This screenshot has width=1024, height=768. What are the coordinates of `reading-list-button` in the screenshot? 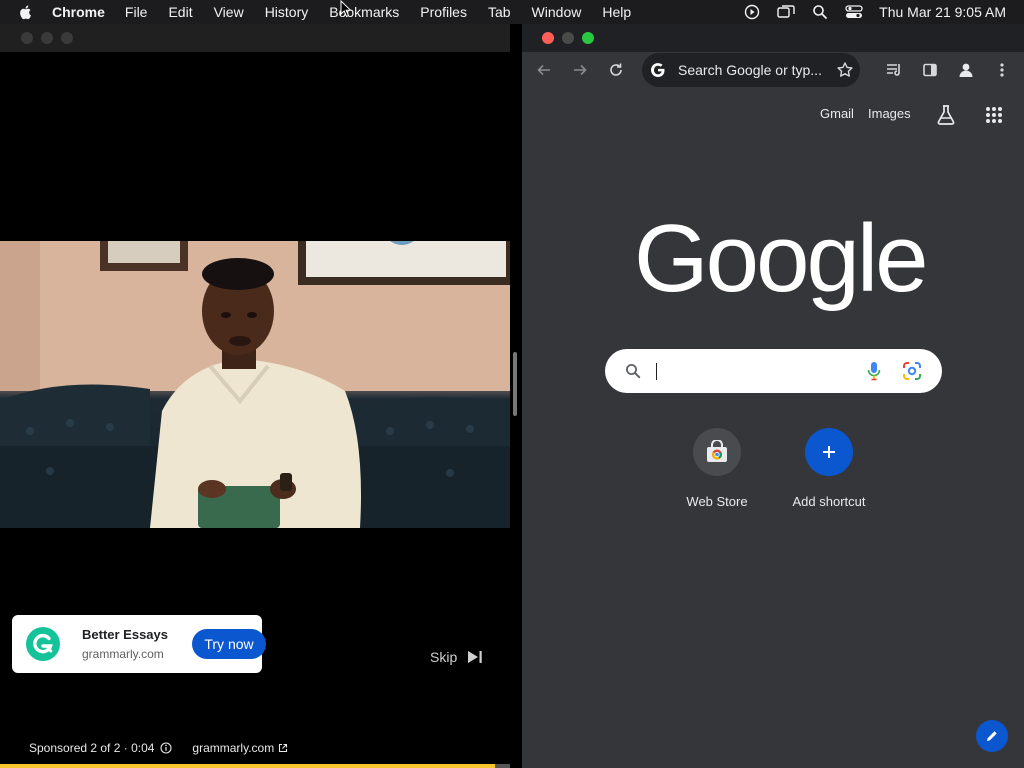 It's located at (894, 70).